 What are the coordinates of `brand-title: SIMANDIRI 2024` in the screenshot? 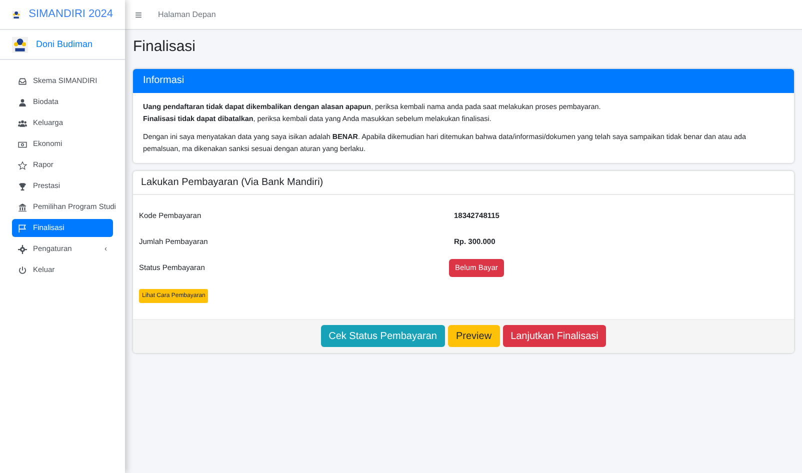 It's located at (70, 14).